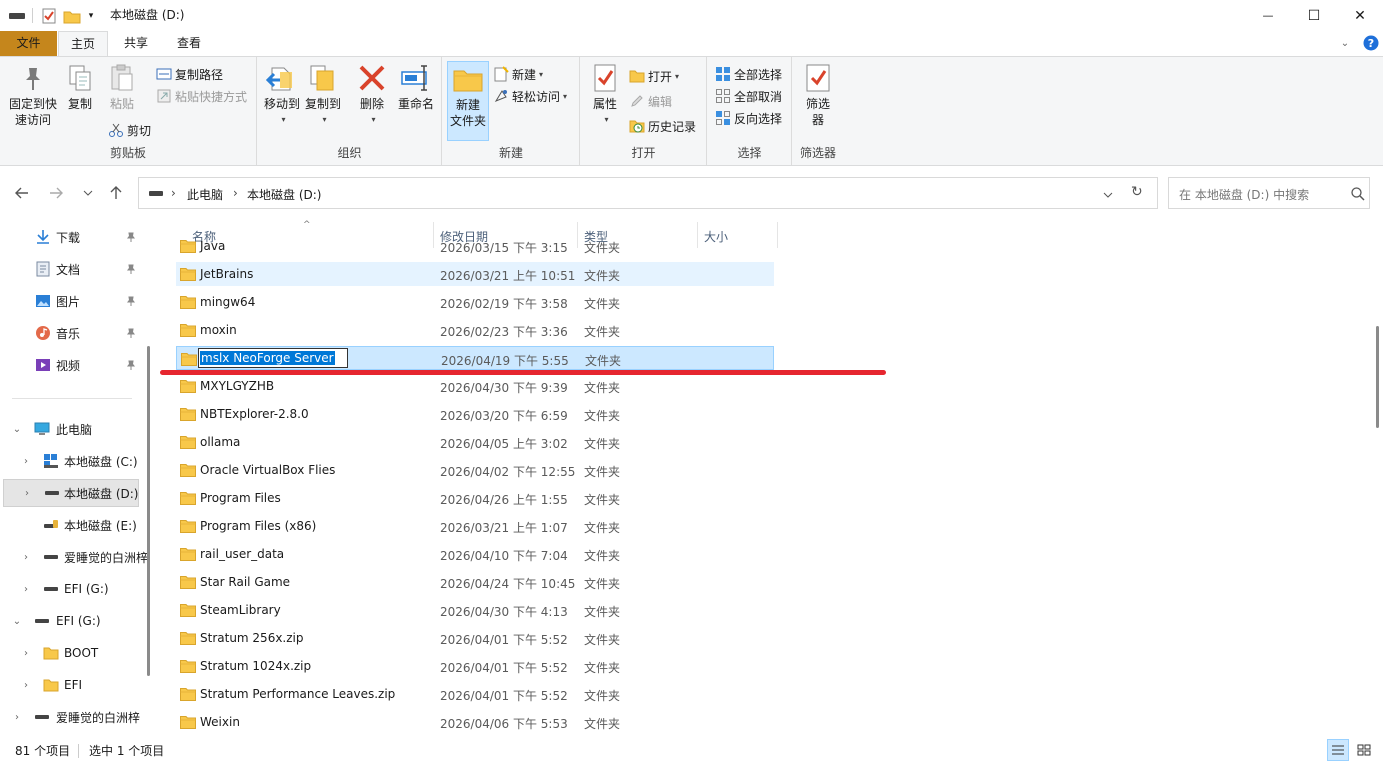  Describe the element at coordinates (122, 87) in the screenshot. I see `paste-button: 粘贴` at that location.